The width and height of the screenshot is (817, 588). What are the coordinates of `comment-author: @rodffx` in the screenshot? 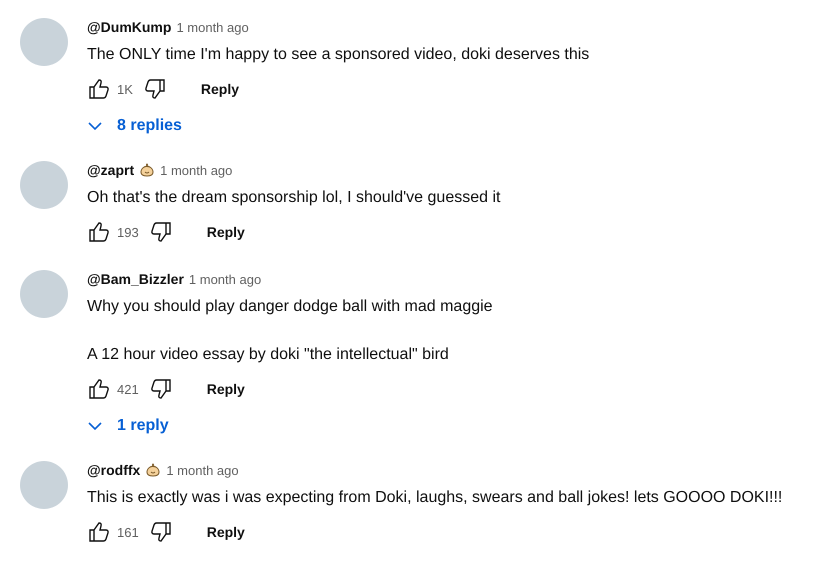 It's located at (113, 470).